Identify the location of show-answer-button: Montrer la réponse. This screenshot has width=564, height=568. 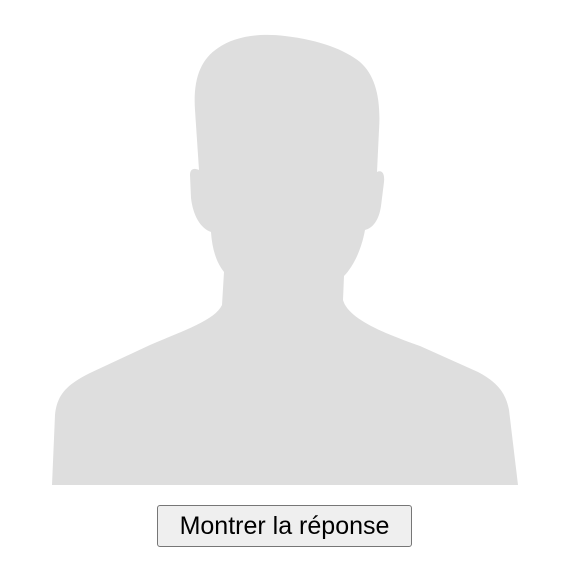
(284, 526).